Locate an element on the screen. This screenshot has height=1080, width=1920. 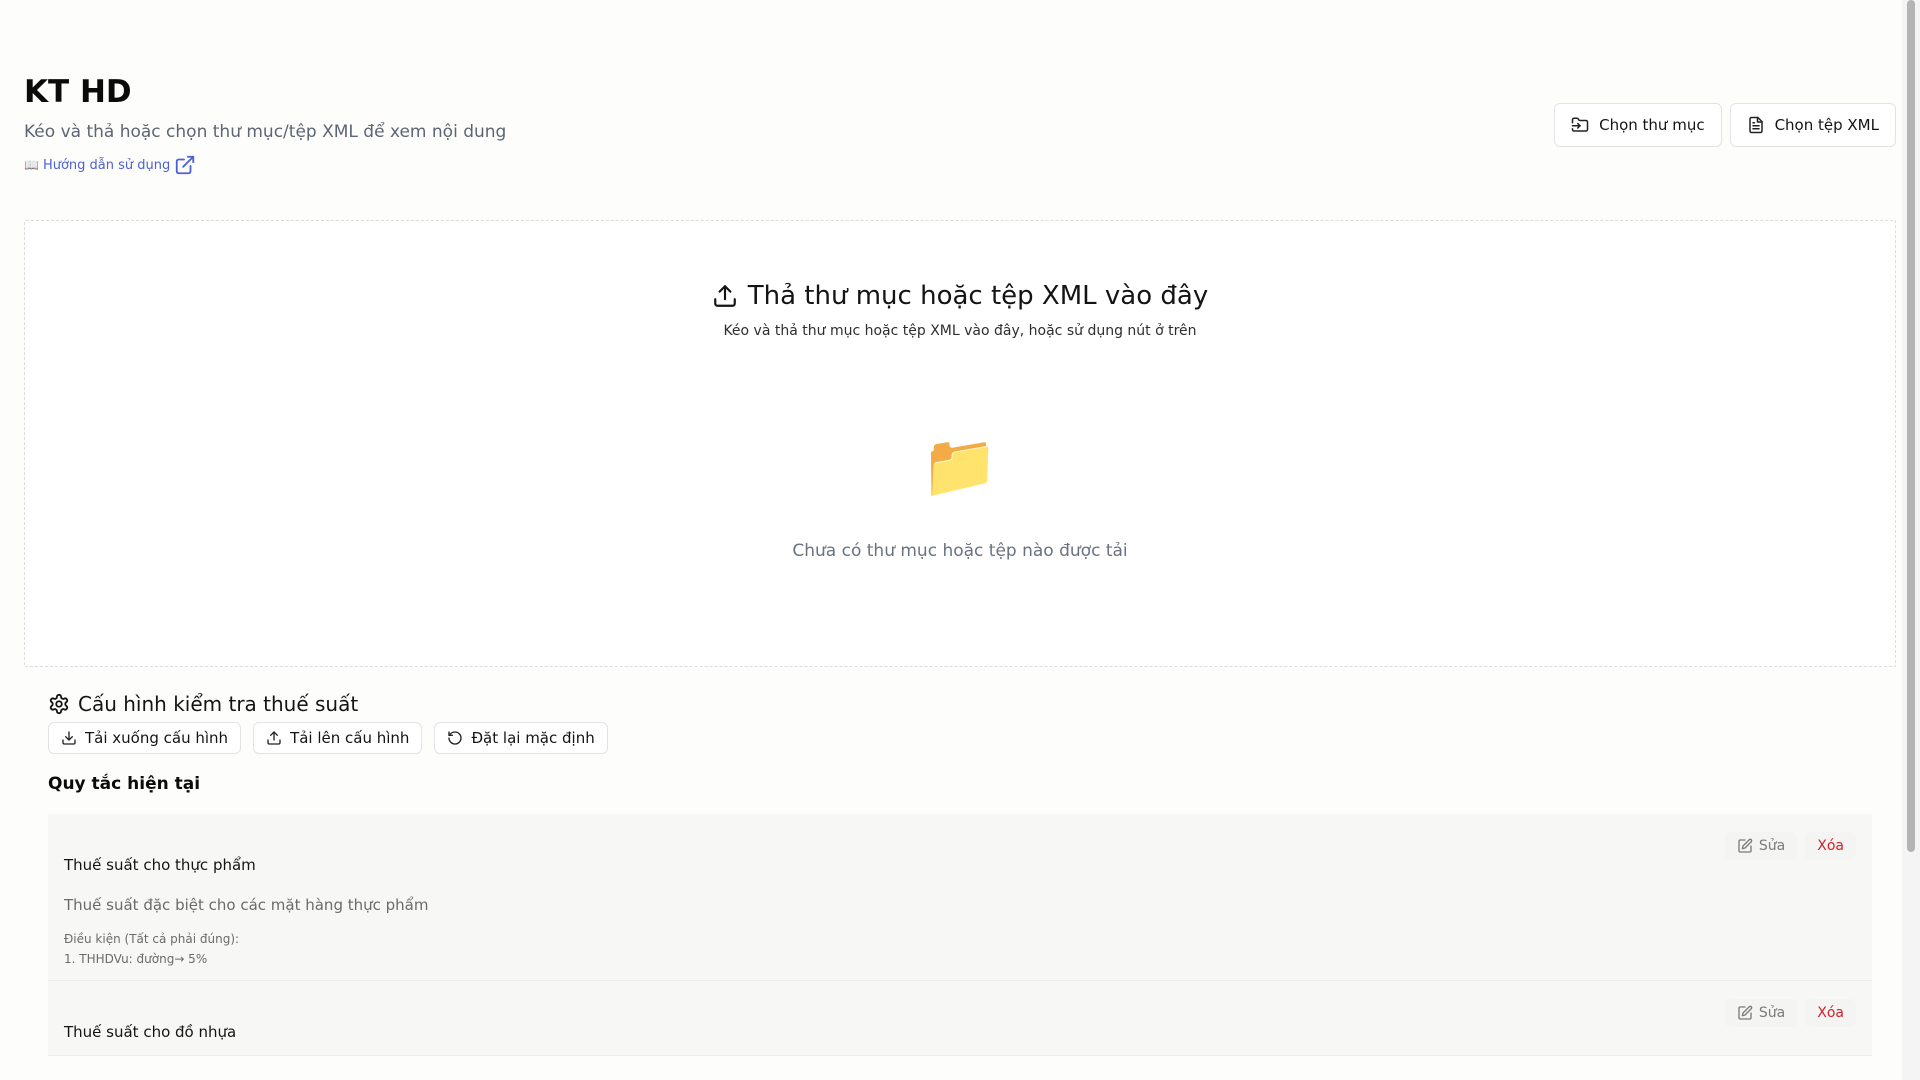
rule-card: Sửa Xóa Thuế suất cho đồ nhựa is located at coordinates (960, 1018).